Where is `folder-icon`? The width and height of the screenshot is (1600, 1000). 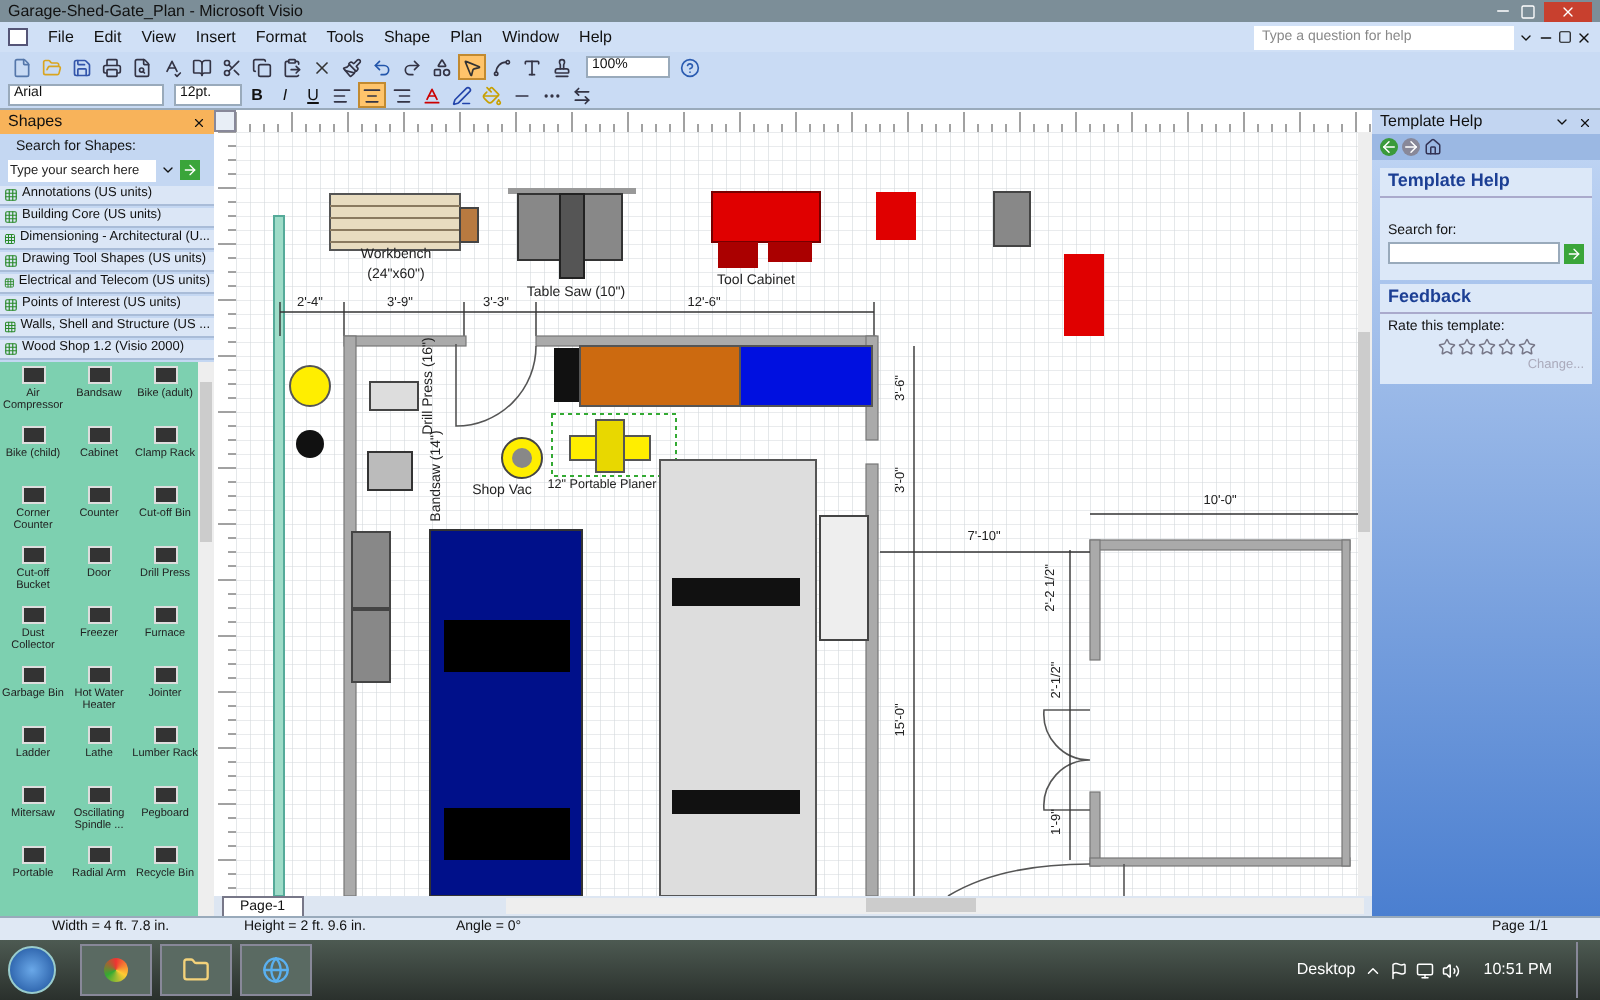 folder-icon is located at coordinates (196, 970).